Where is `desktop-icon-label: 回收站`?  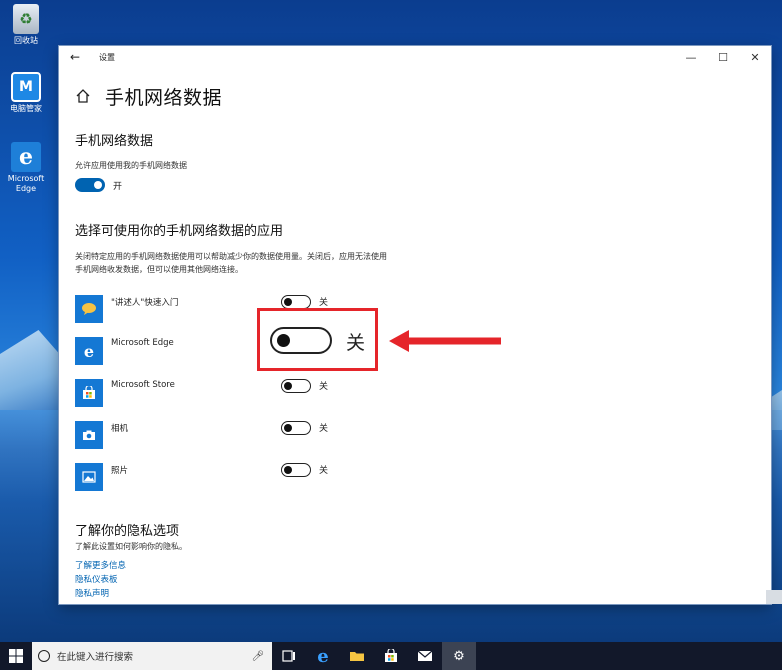
desktop-icon-label: 回收站 is located at coordinates (26, 40).